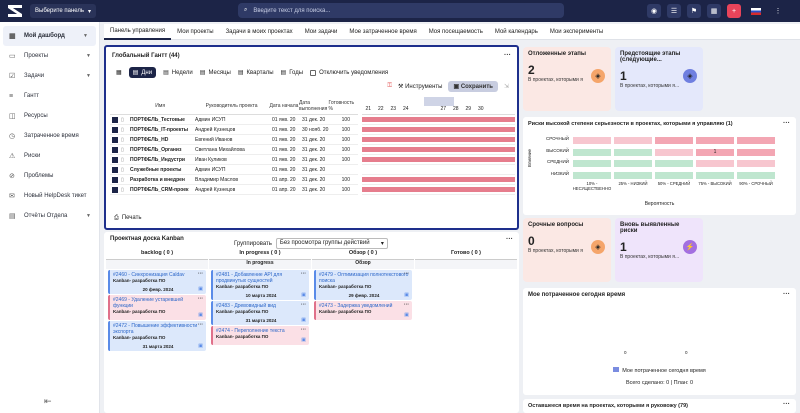 This screenshot has height=413, width=800. I want to click on tab-attendance: Моя посещаемость, so click(456, 32).